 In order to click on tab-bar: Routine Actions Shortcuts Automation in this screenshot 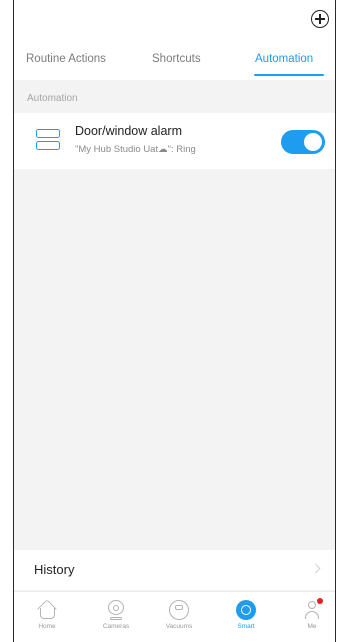, I will do `click(174, 63)`.